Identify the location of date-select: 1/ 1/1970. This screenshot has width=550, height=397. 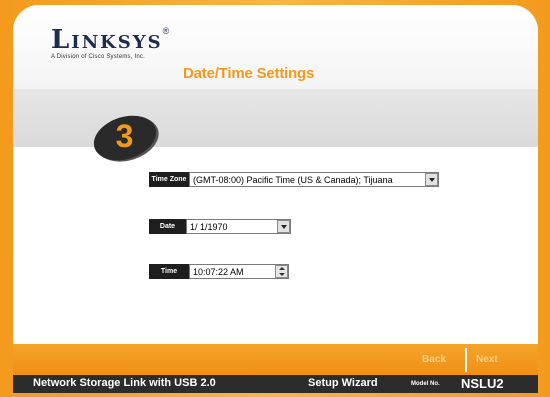
(238, 226).